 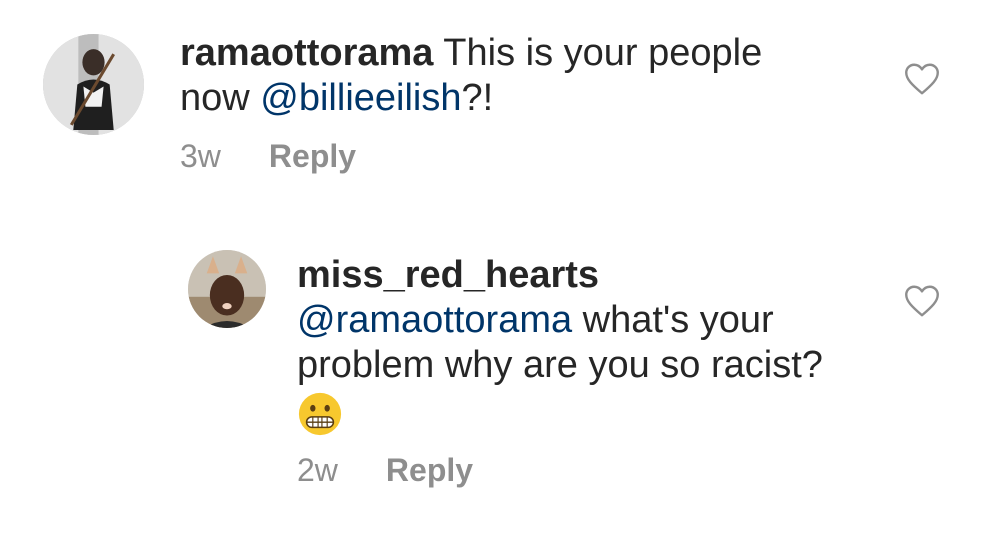 I want to click on comment-meta: 3w Reply, so click(x=268, y=156).